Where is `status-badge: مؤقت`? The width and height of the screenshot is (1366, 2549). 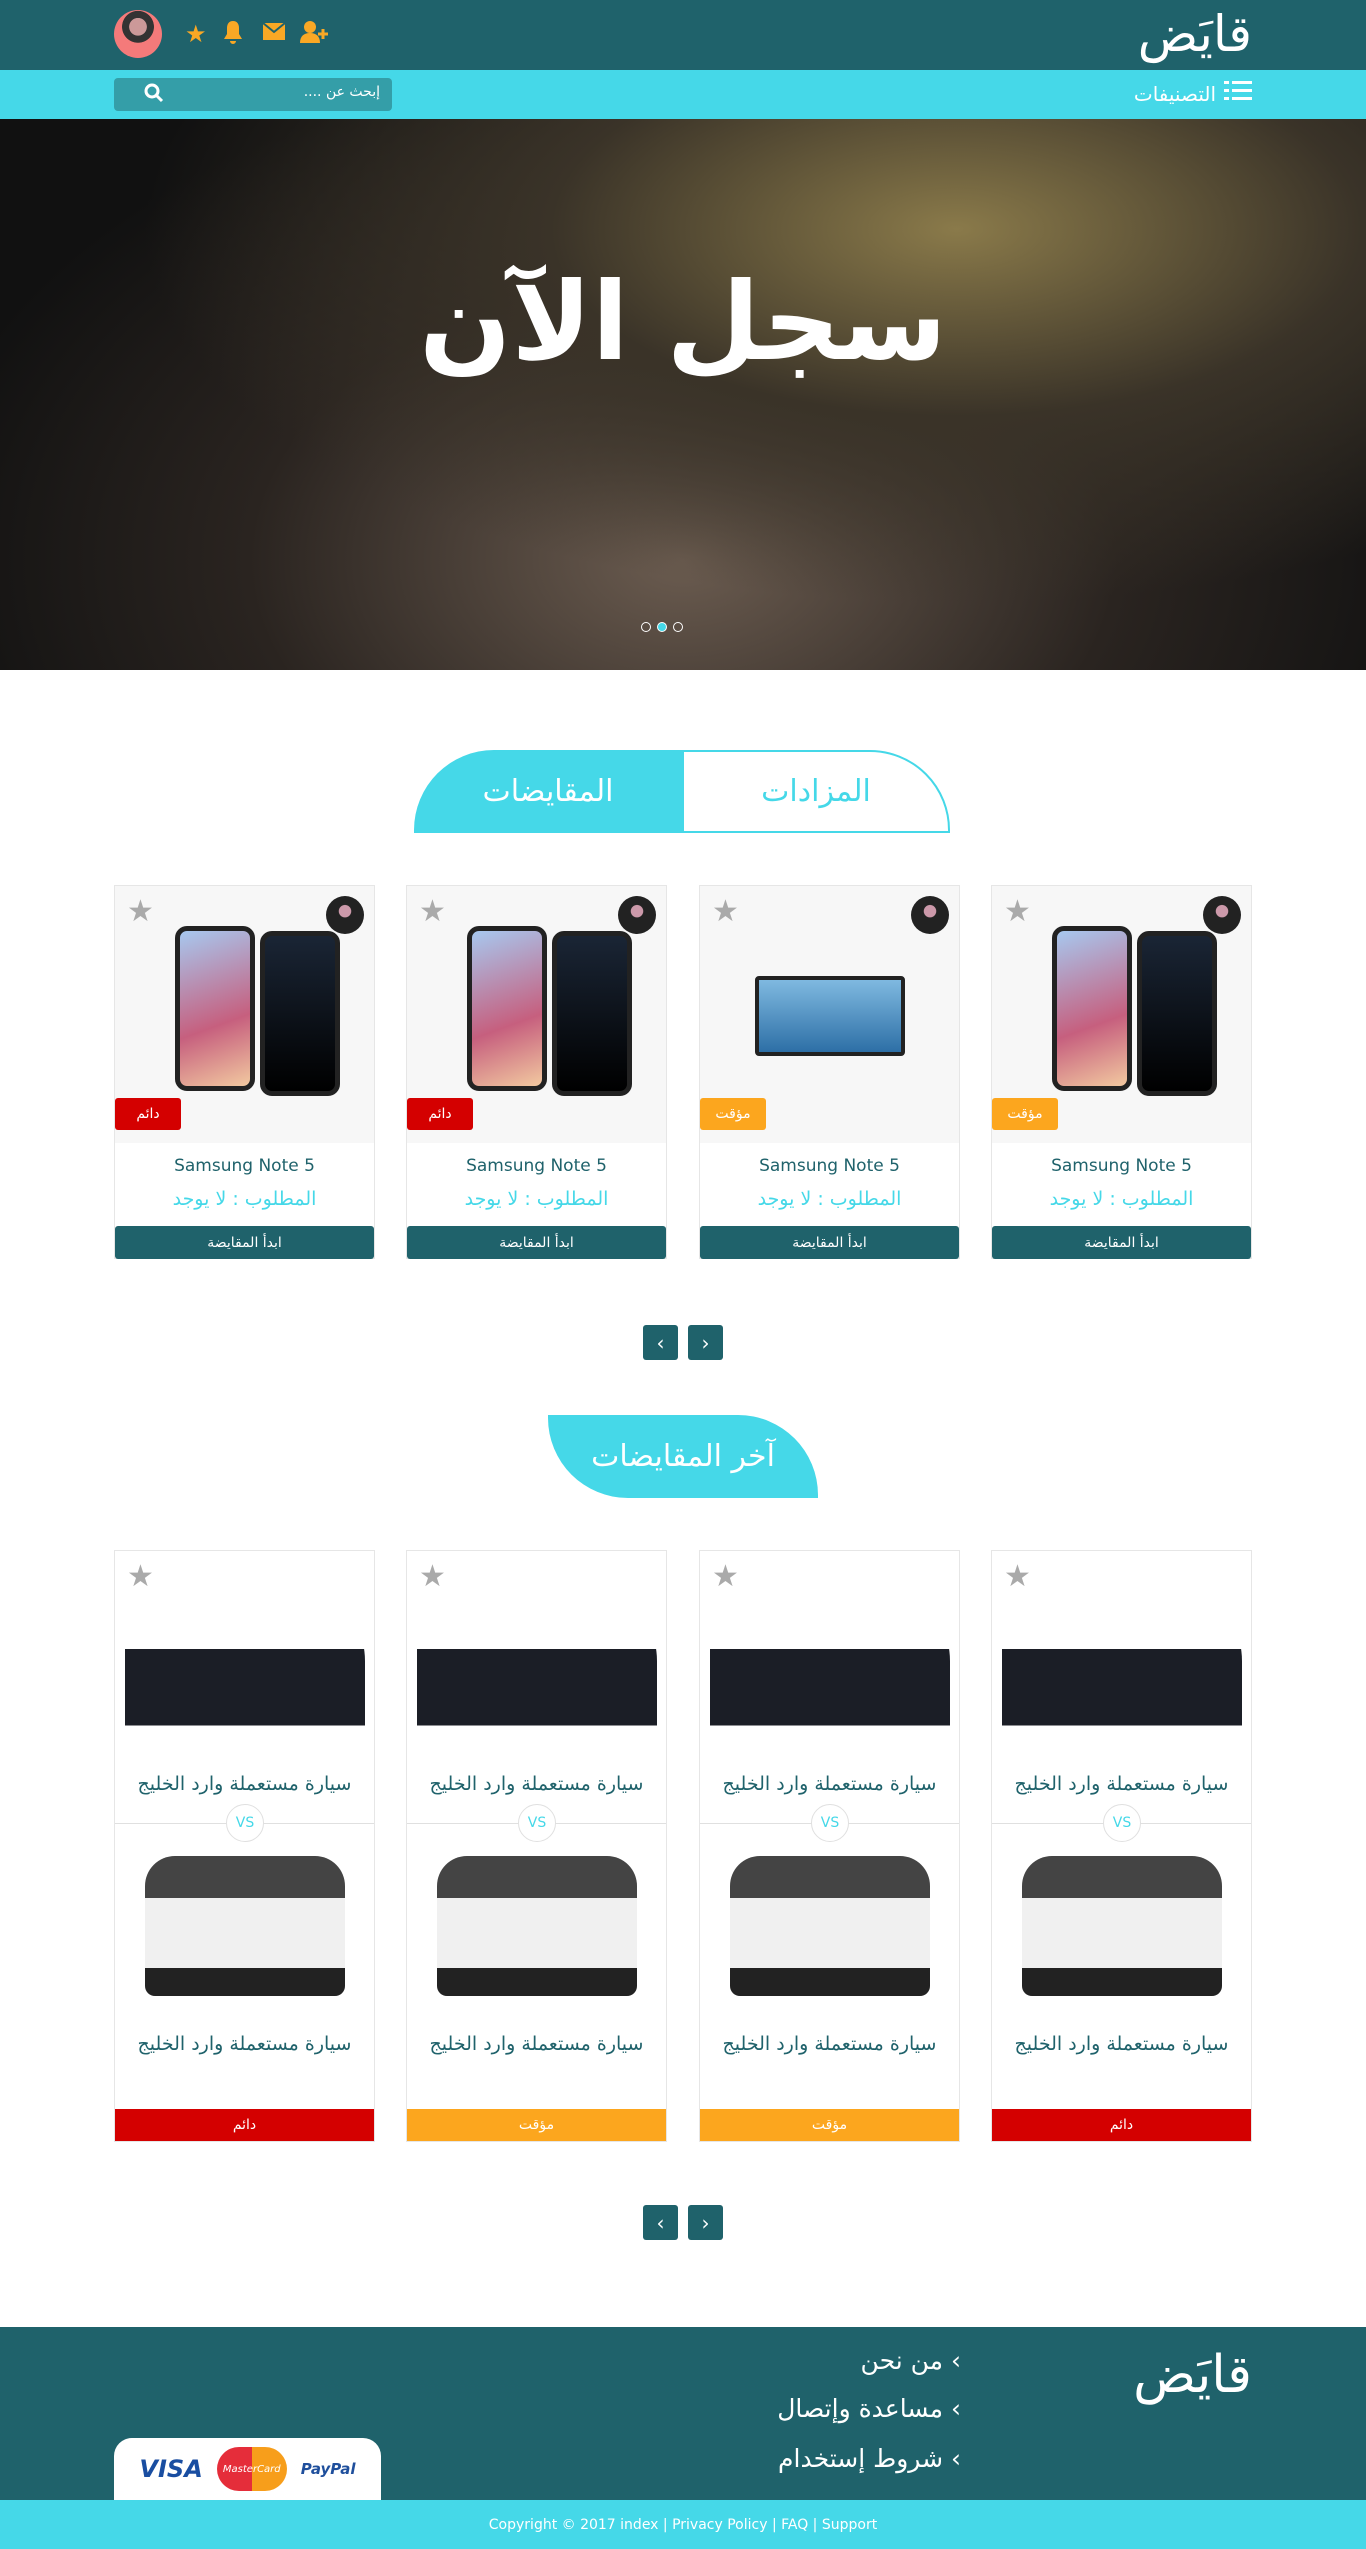 status-badge: مؤقت is located at coordinates (733, 1114).